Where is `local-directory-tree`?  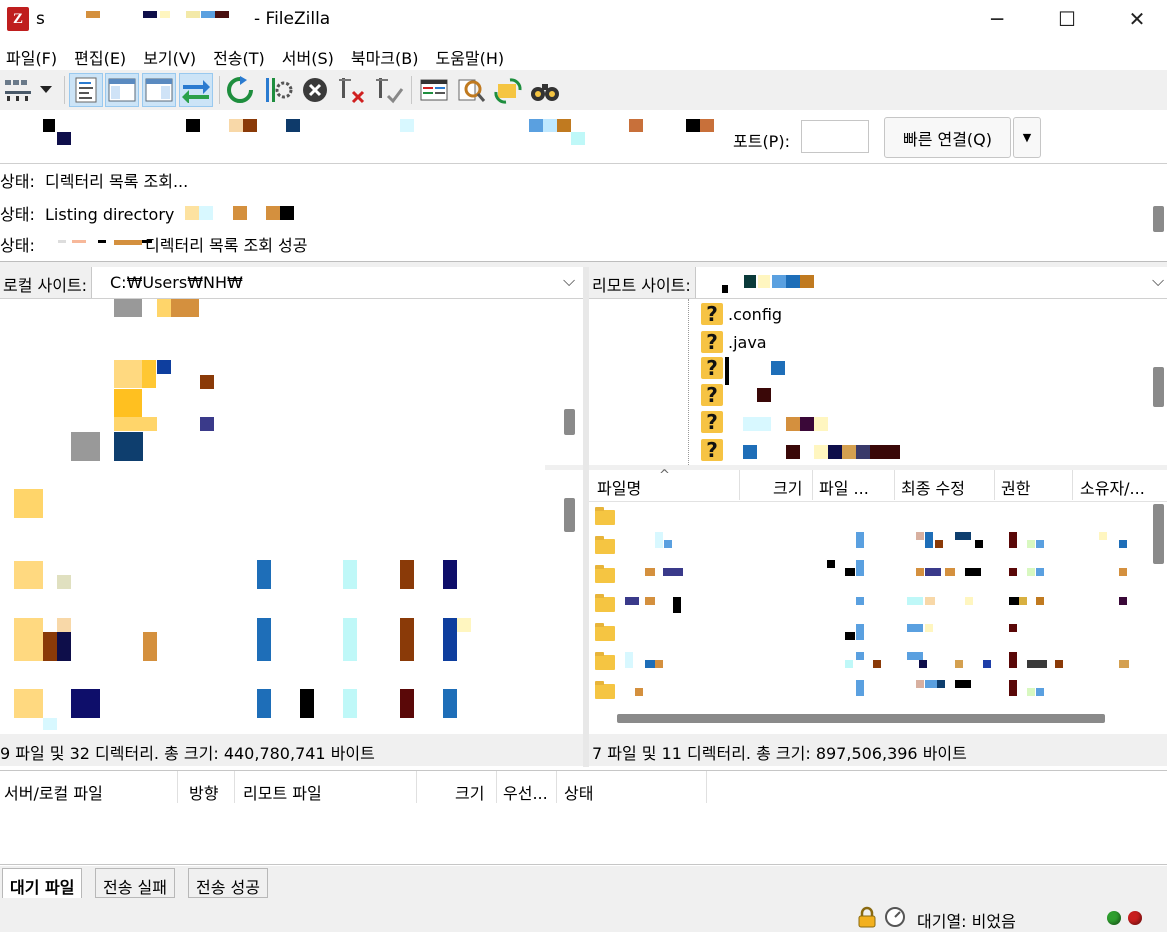 local-directory-tree is located at coordinates (291, 382).